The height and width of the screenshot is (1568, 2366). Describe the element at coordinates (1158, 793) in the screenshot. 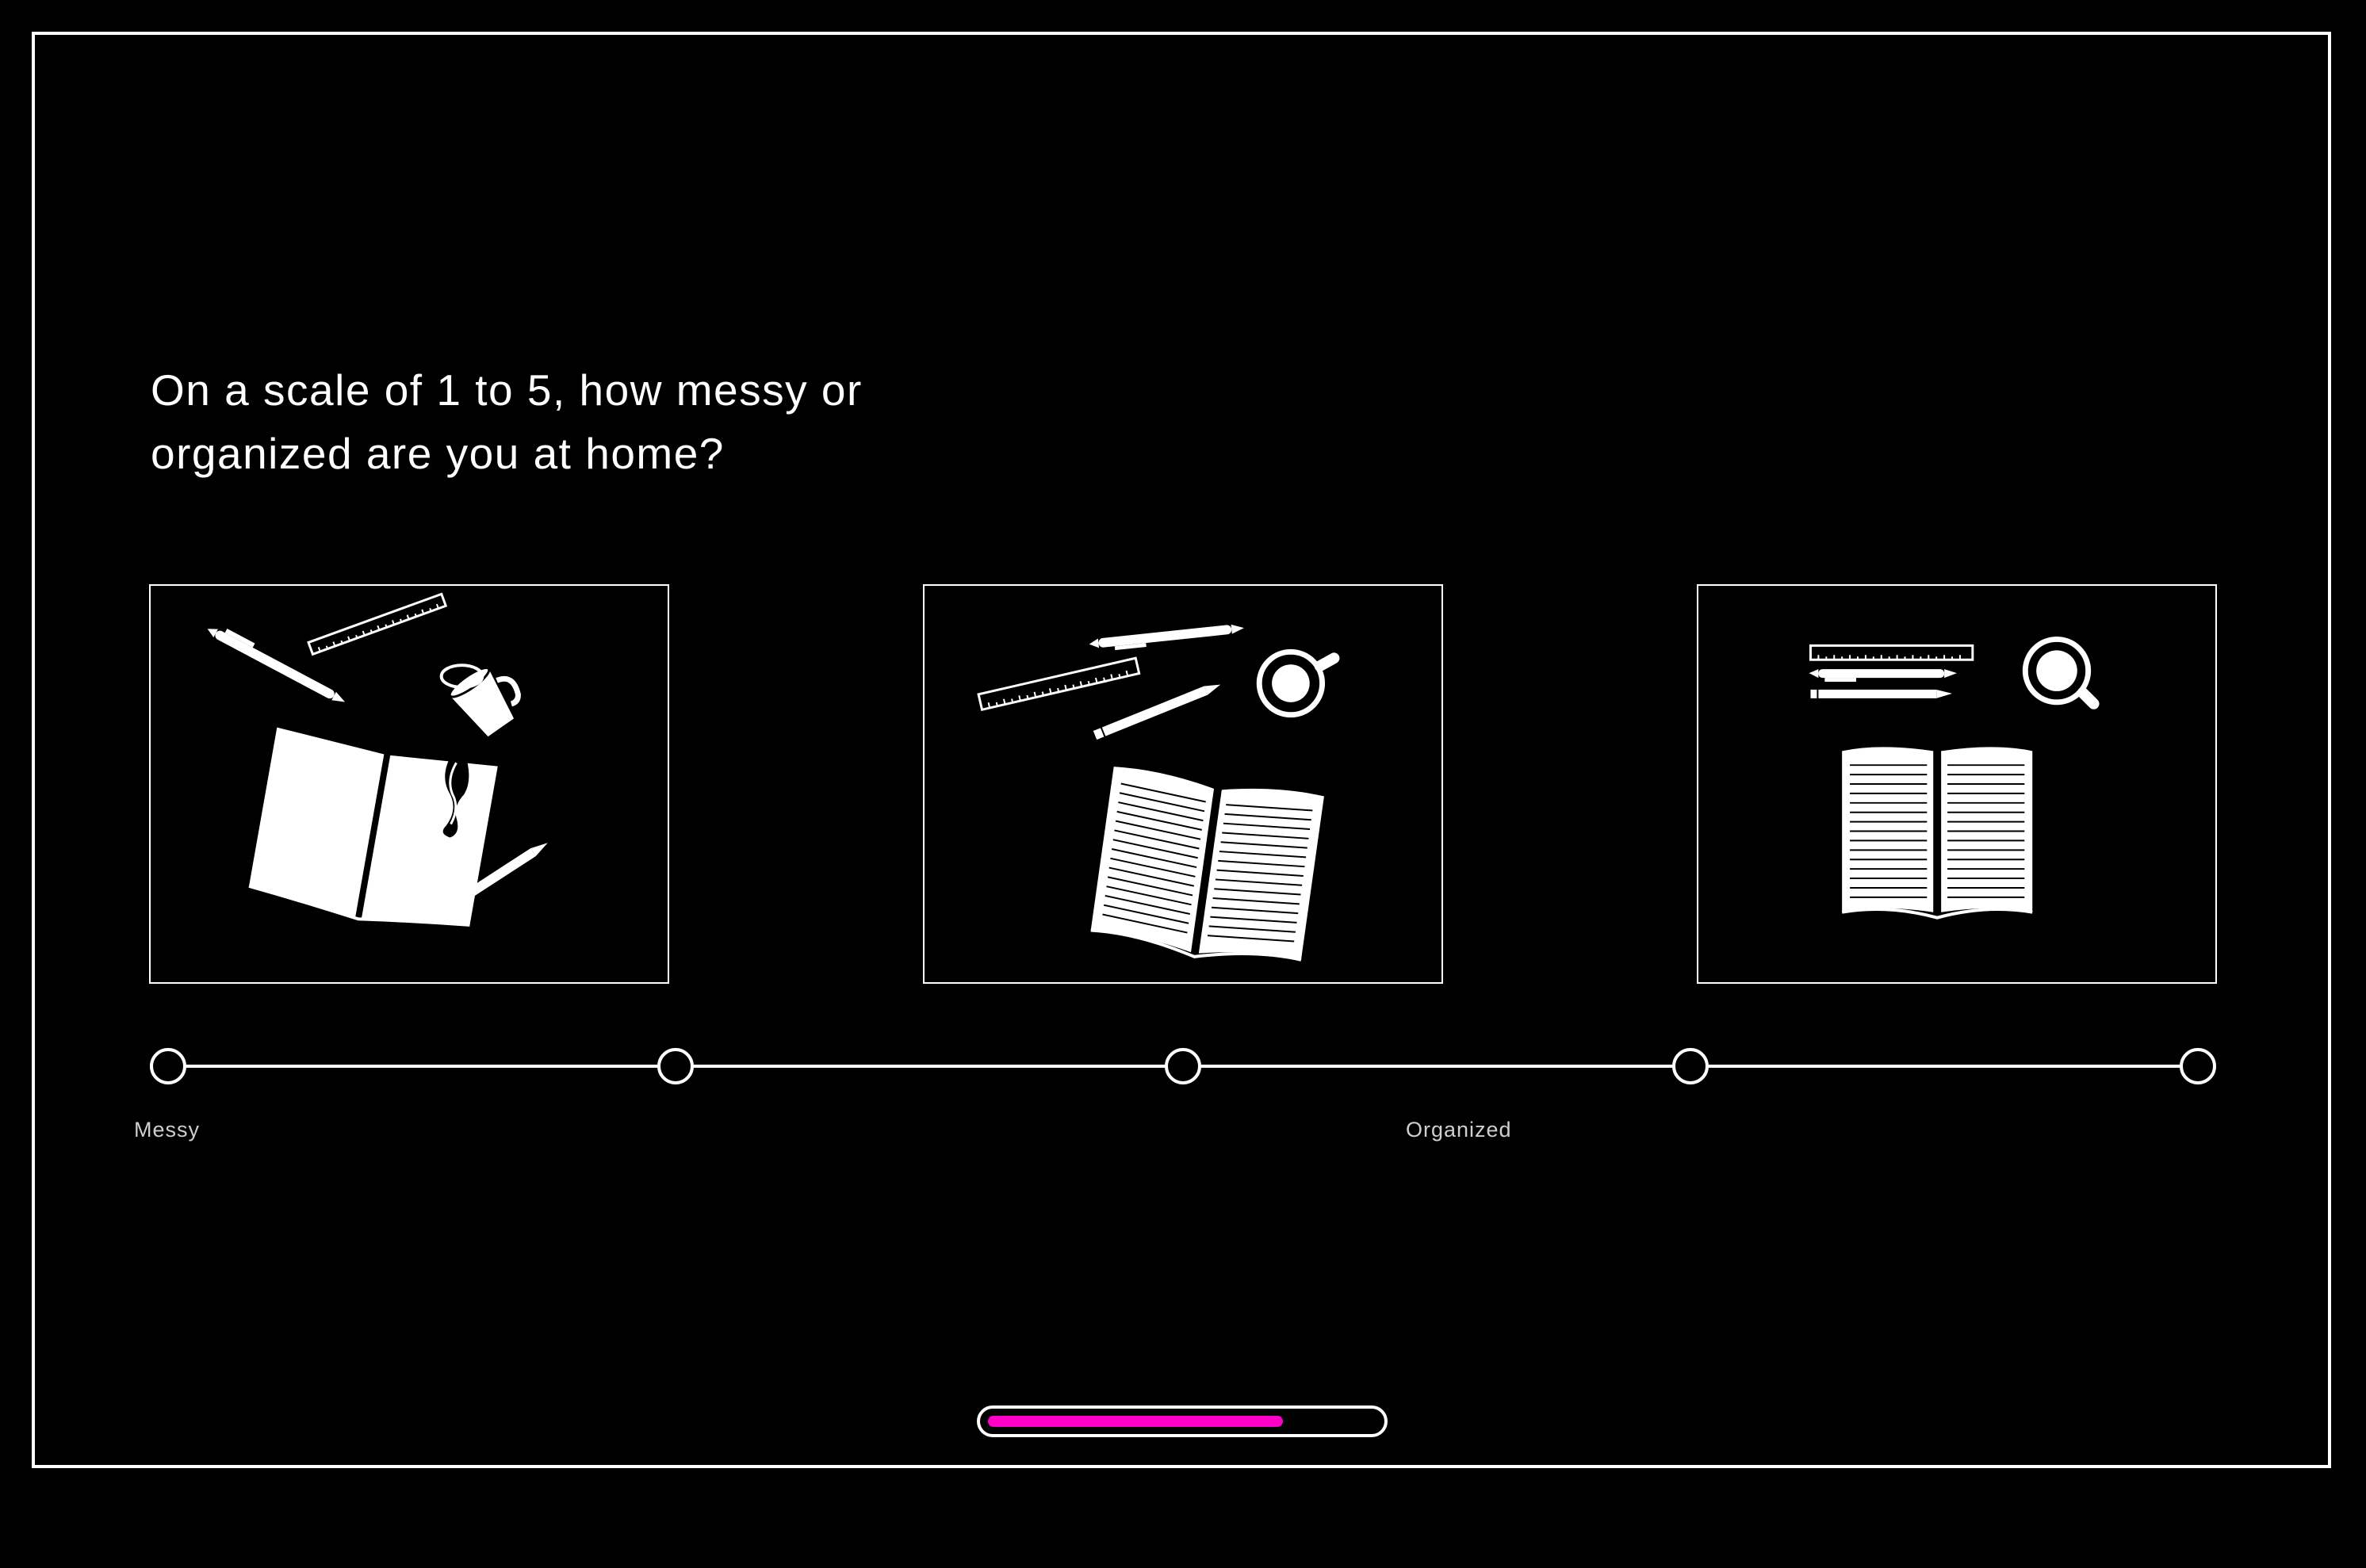

I see `semi-organized-desk-icon` at that location.